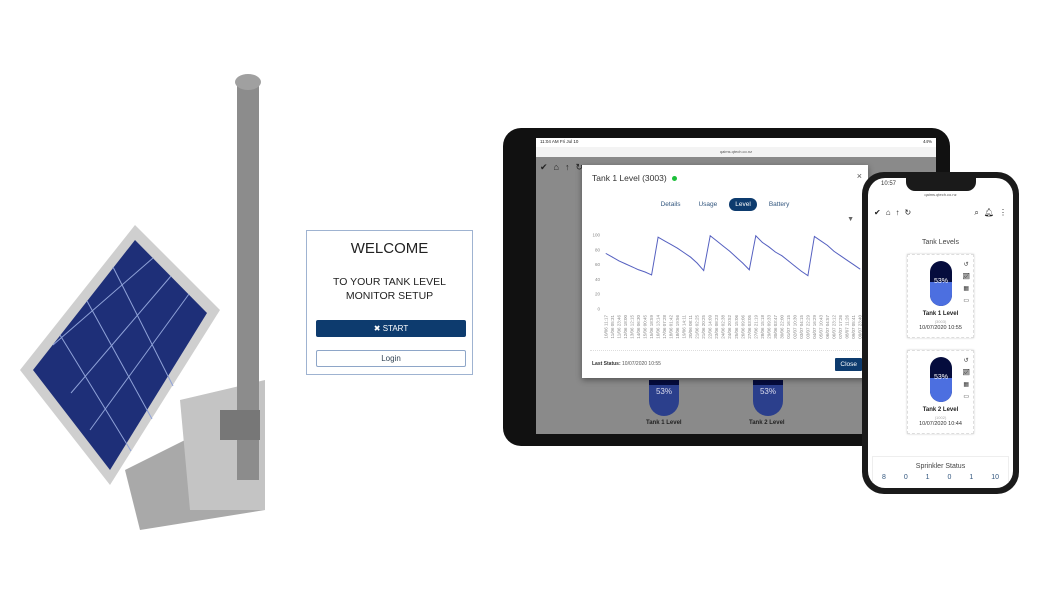  I want to click on x-tick-label: 06/07 04:57, so click(827, 327).